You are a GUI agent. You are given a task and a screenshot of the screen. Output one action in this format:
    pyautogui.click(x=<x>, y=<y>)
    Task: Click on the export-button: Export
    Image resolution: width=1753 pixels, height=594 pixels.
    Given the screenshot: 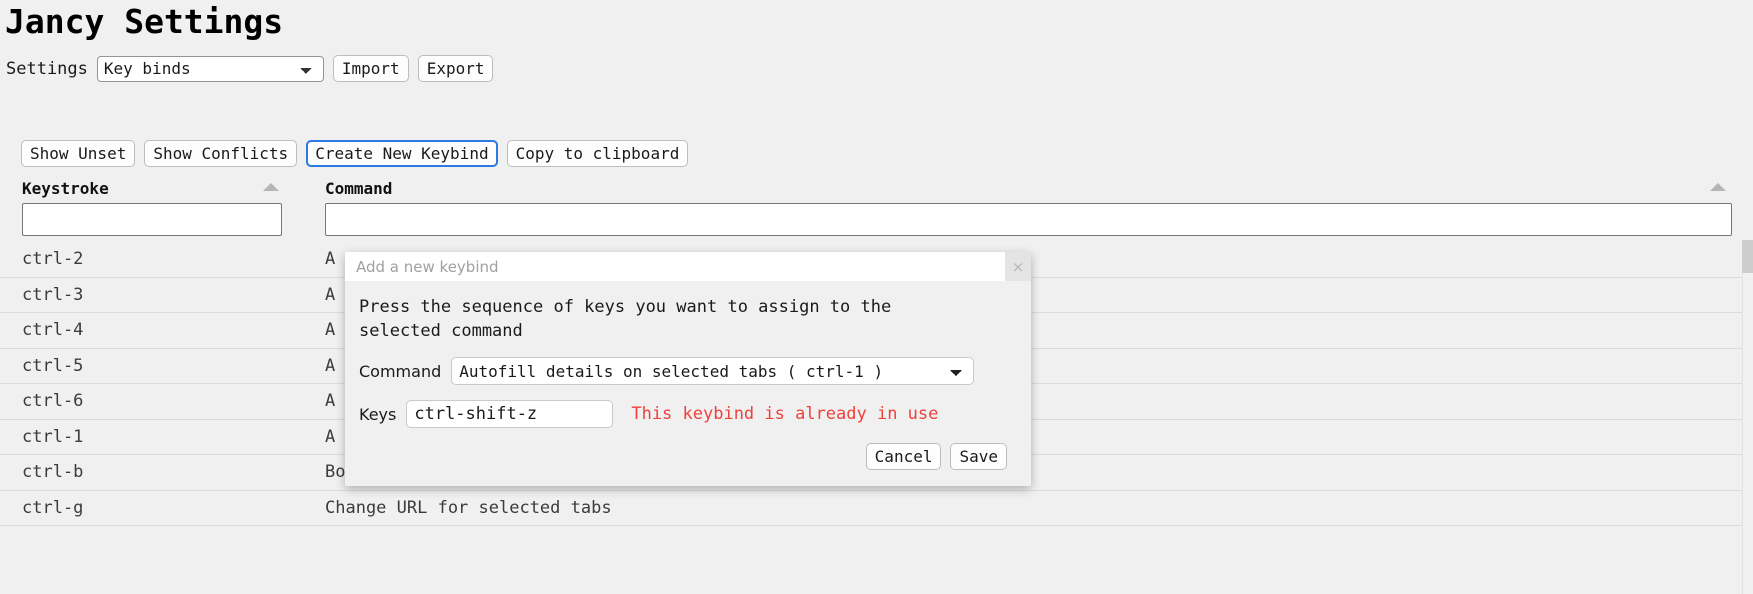 What is the action you would take?
    pyautogui.click(x=455, y=68)
    